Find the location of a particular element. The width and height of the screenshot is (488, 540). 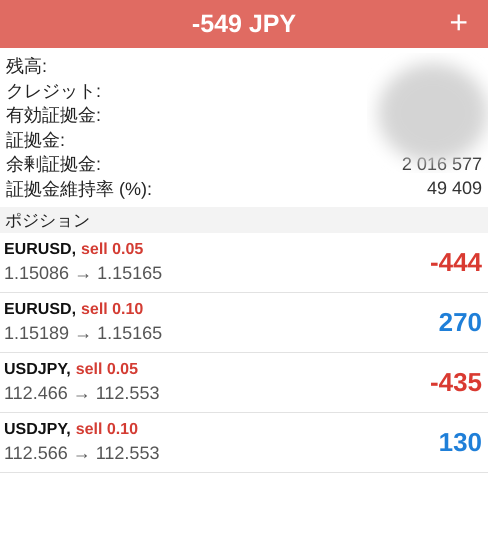

position-row: USDJPY, sell 0.10 112.566 → 112.553 130 is located at coordinates (244, 443).